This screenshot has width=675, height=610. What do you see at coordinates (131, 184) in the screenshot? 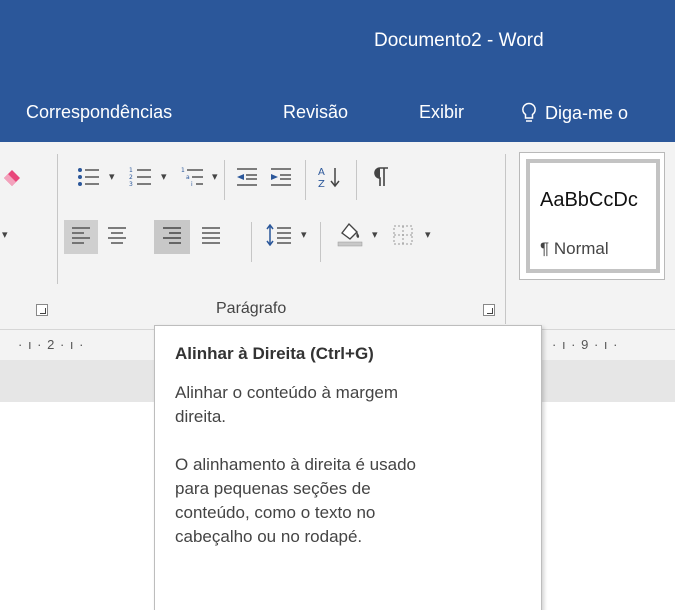
I see `svg-text: 3` at bounding box center [131, 184].